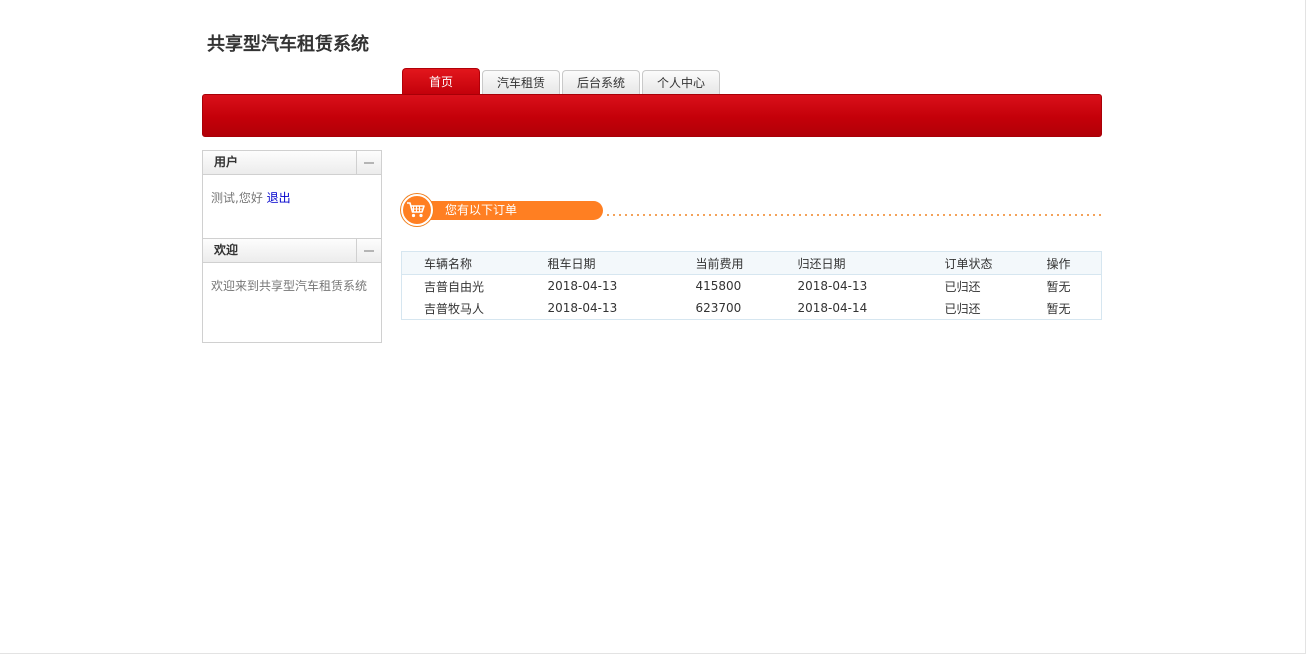 Image resolution: width=1306 pixels, height=654 pixels. What do you see at coordinates (746, 263) in the screenshot?
I see `column-header: 当前费用` at bounding box center [746, 263].